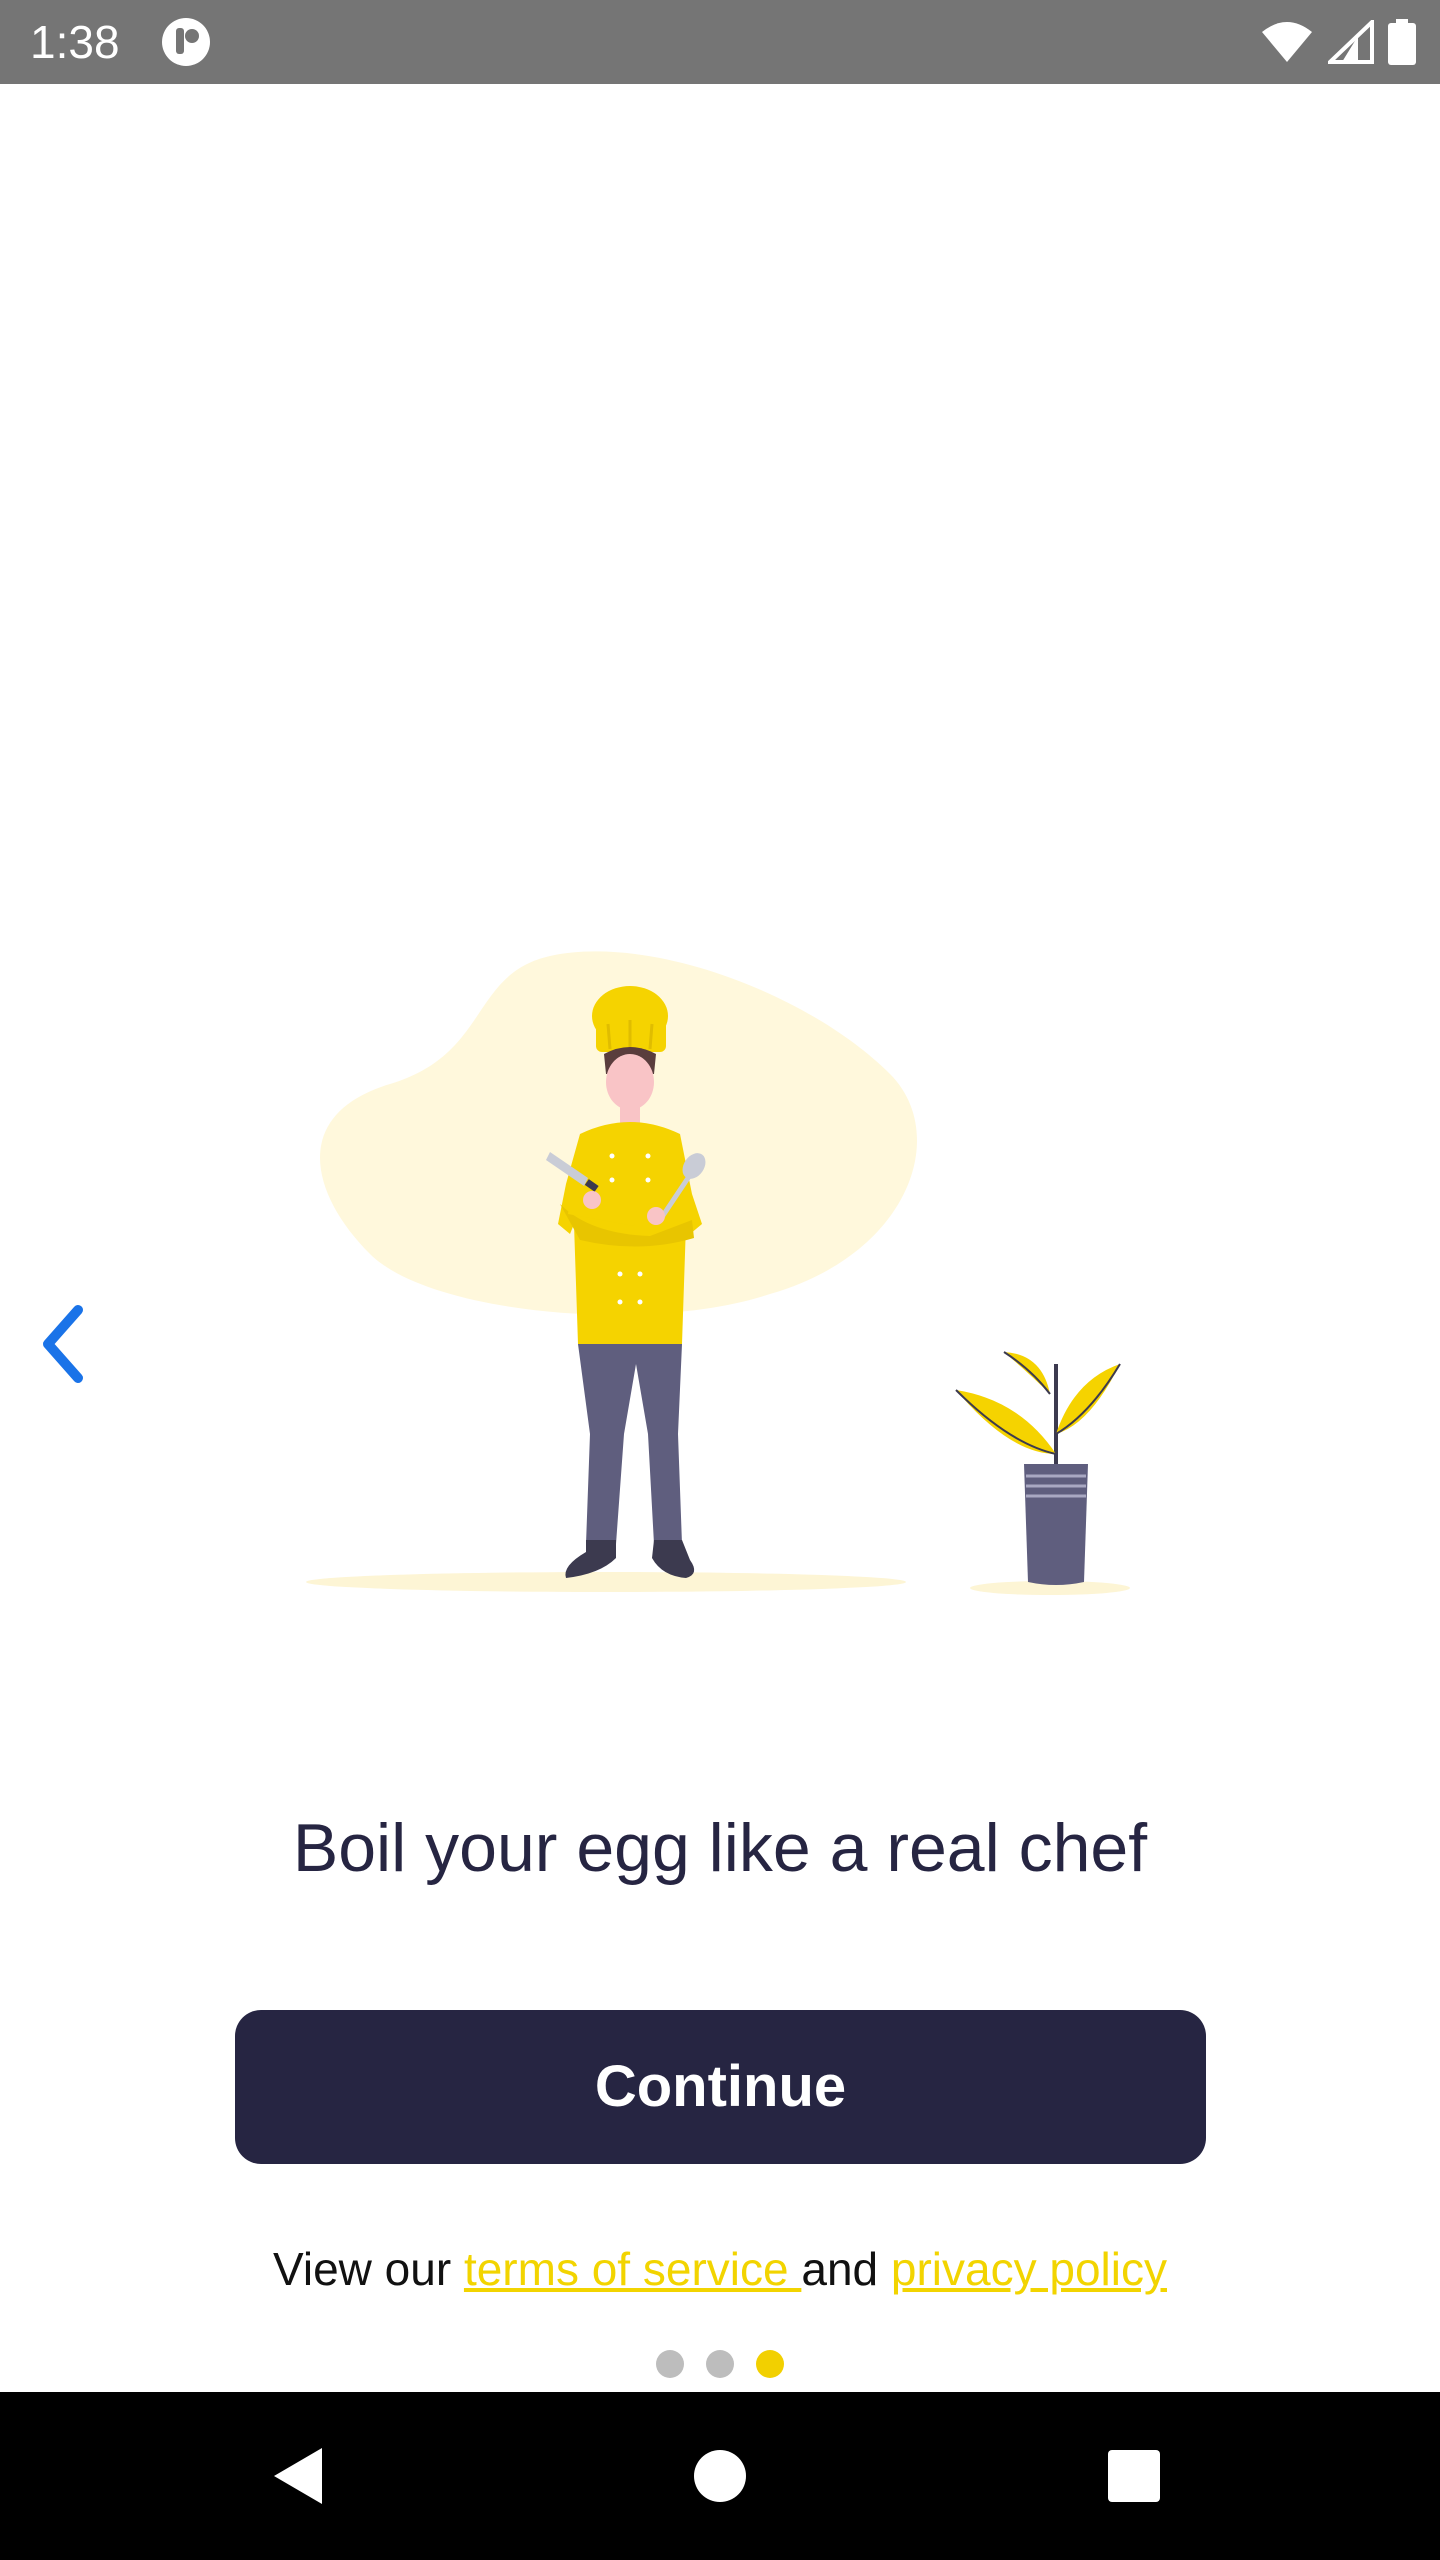  Describe the element at coordinates (630, 1082) in the screenshot. I see `chef-face` at that location.